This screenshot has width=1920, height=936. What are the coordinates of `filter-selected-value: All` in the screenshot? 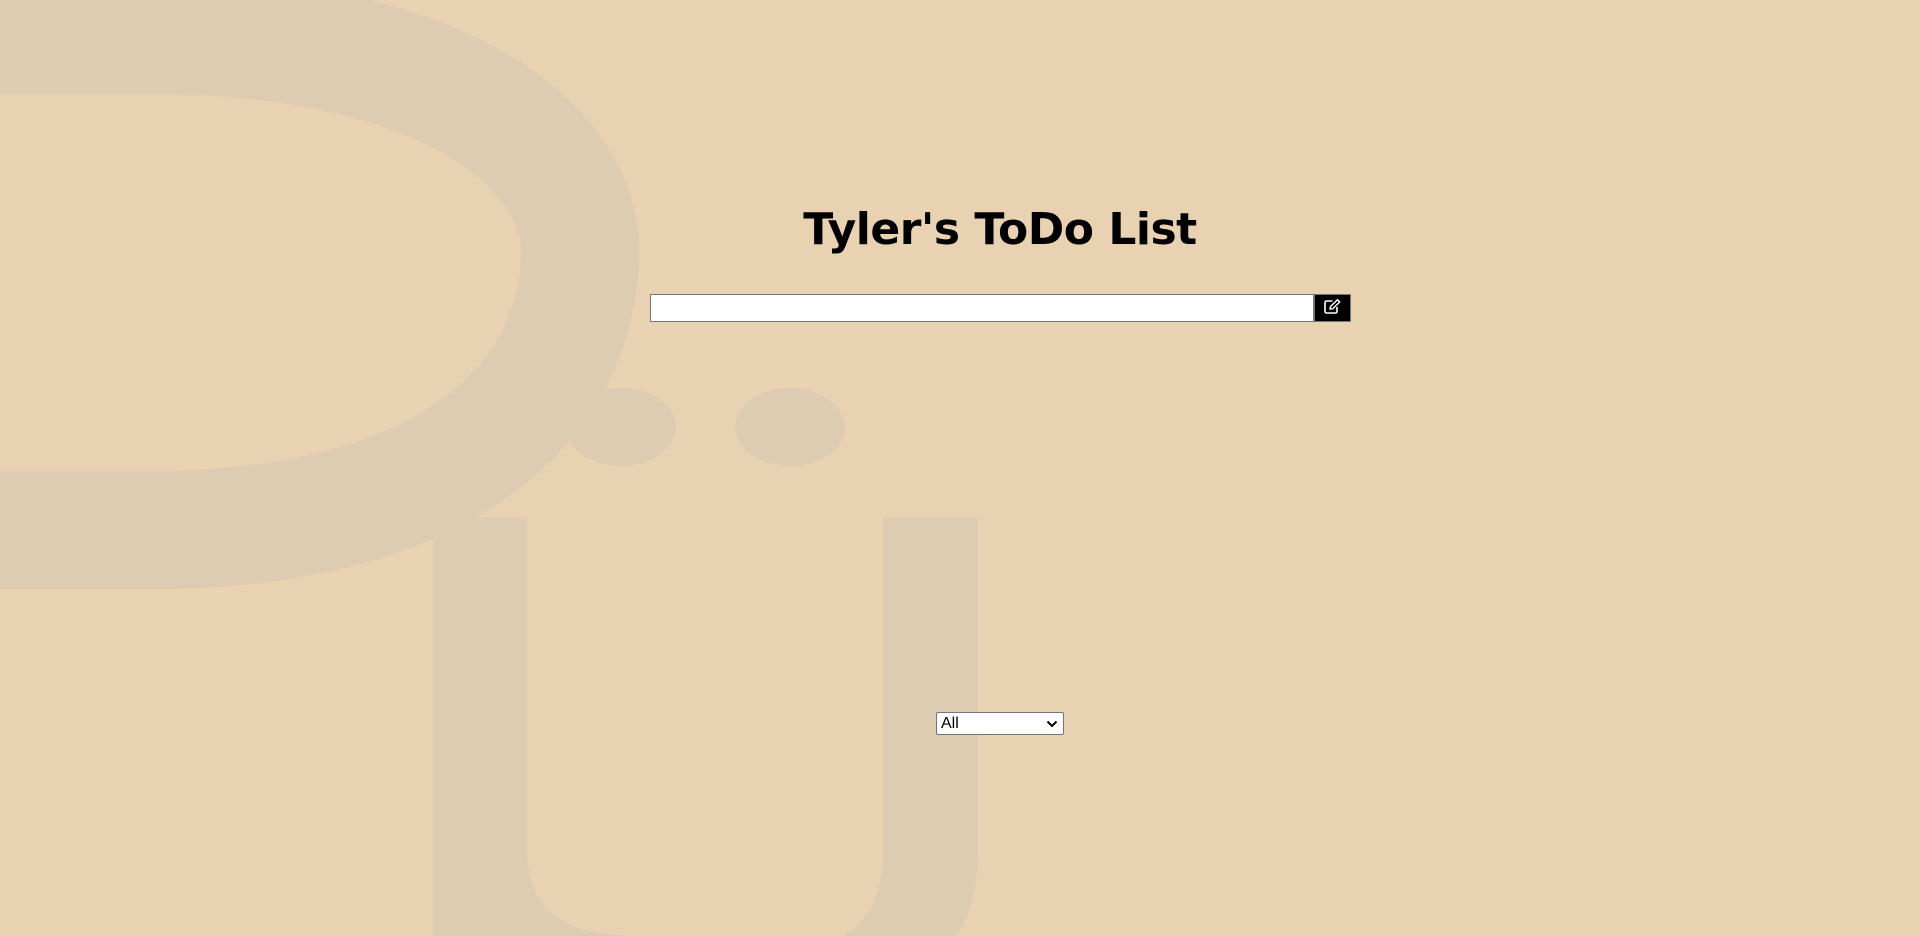 It's located at (950, 723).